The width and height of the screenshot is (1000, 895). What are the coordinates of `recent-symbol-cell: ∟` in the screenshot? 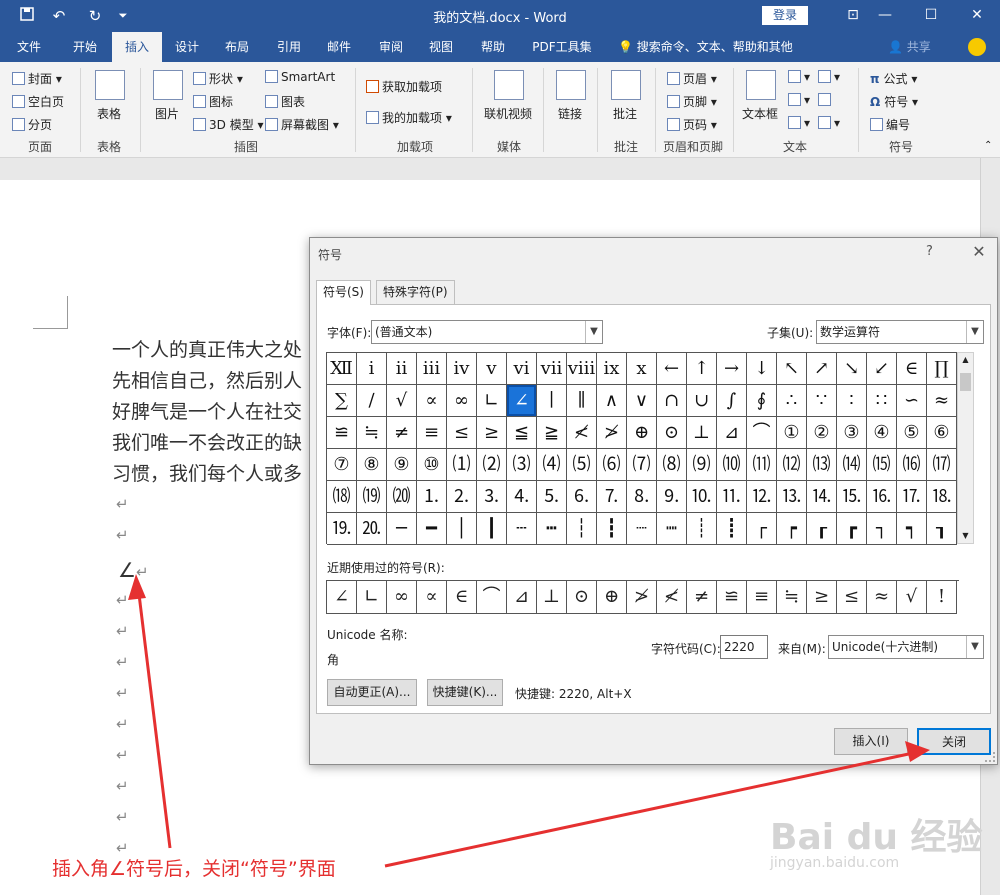 It's located at (372, 597).